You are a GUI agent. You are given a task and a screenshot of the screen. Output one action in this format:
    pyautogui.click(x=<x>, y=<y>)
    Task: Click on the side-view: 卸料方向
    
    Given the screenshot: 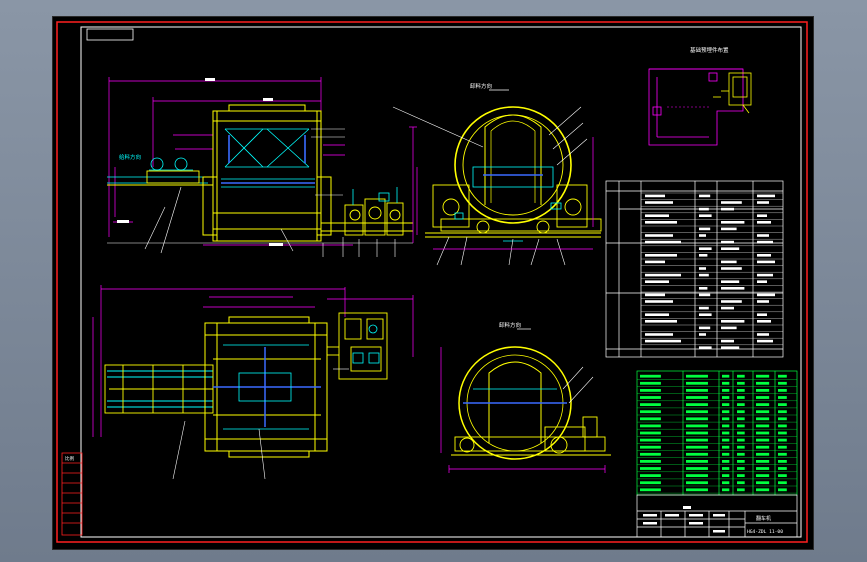 What is the action you would take?
    pyautogui.click(x=497, y=174)
    